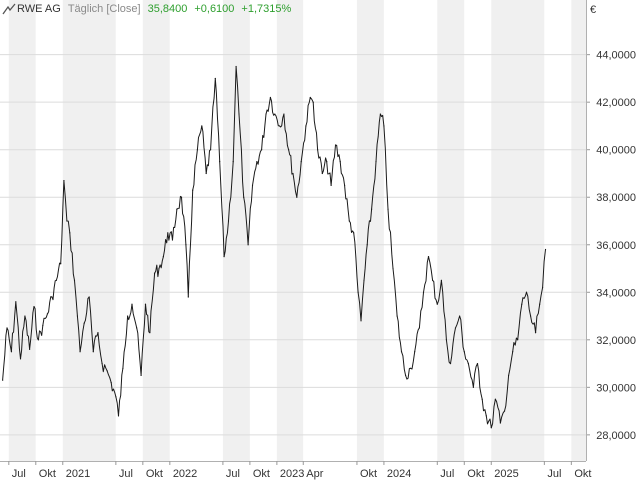 The height and width of the screenshot is (480, 640). What do you see at coordinates (616, 151) in the screenshot?
I see `y-tick-label: 40,0000` at bounding box center [616, 151].